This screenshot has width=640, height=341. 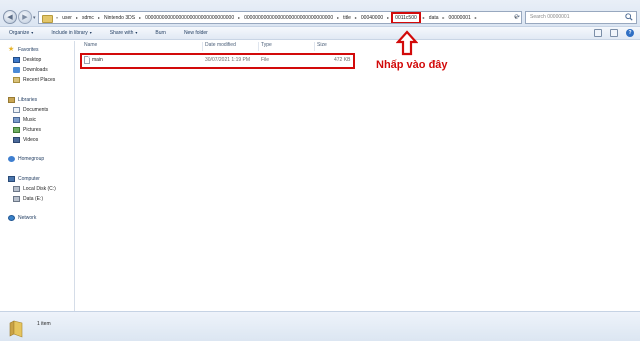 I want to click on recent-places-icon, so click(x=16, y=80).